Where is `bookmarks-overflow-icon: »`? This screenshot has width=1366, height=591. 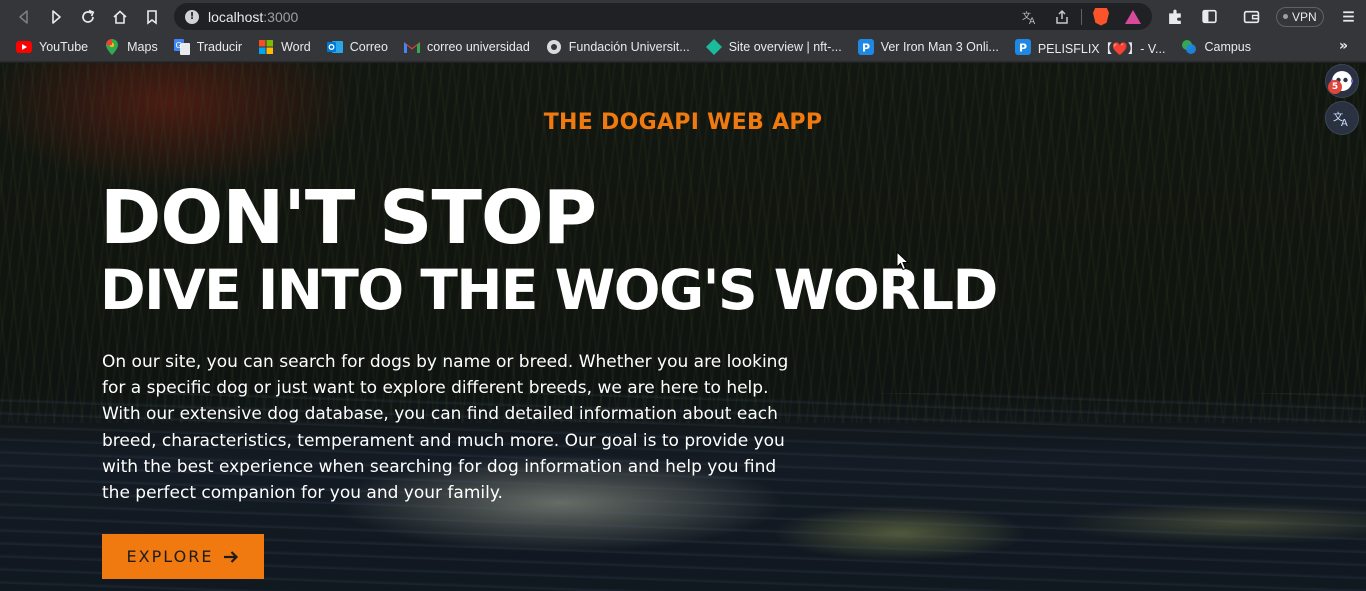 bookmarks-overflow-icon: » is located at coordinates (1343, 46).